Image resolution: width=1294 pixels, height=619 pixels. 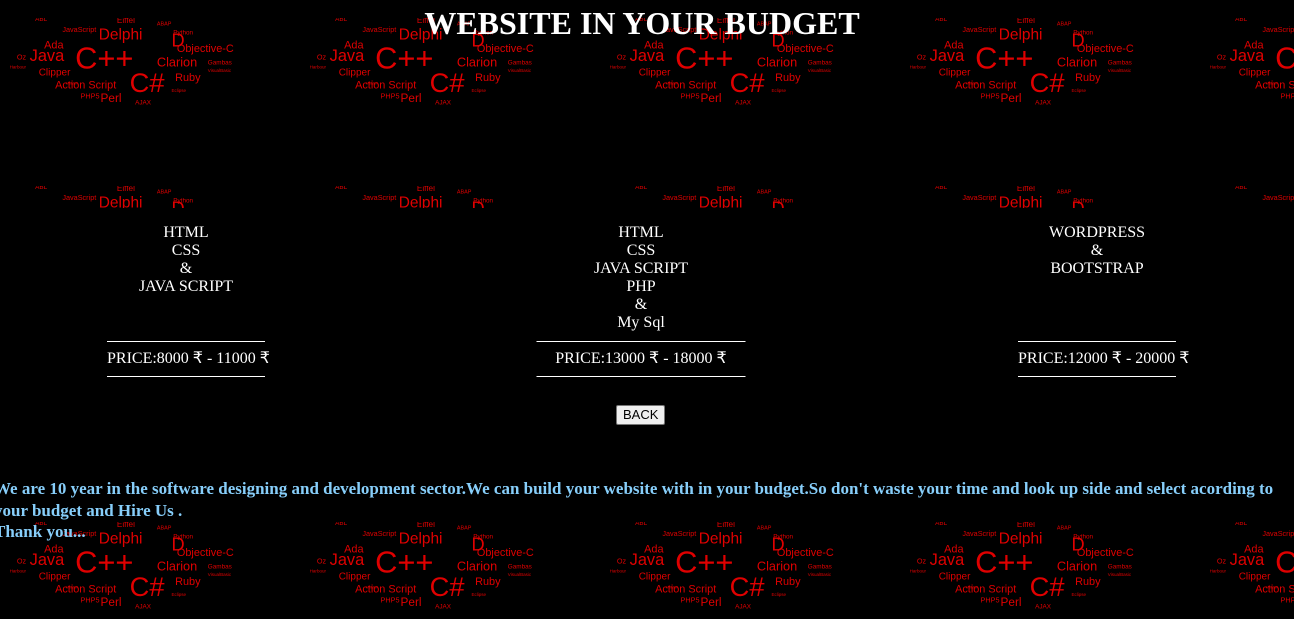 What do you see at coordinates (1097, 268) in the screenshot?
I see `tech-item: BOOTSTRAP` at bounding box center [1097, 268].